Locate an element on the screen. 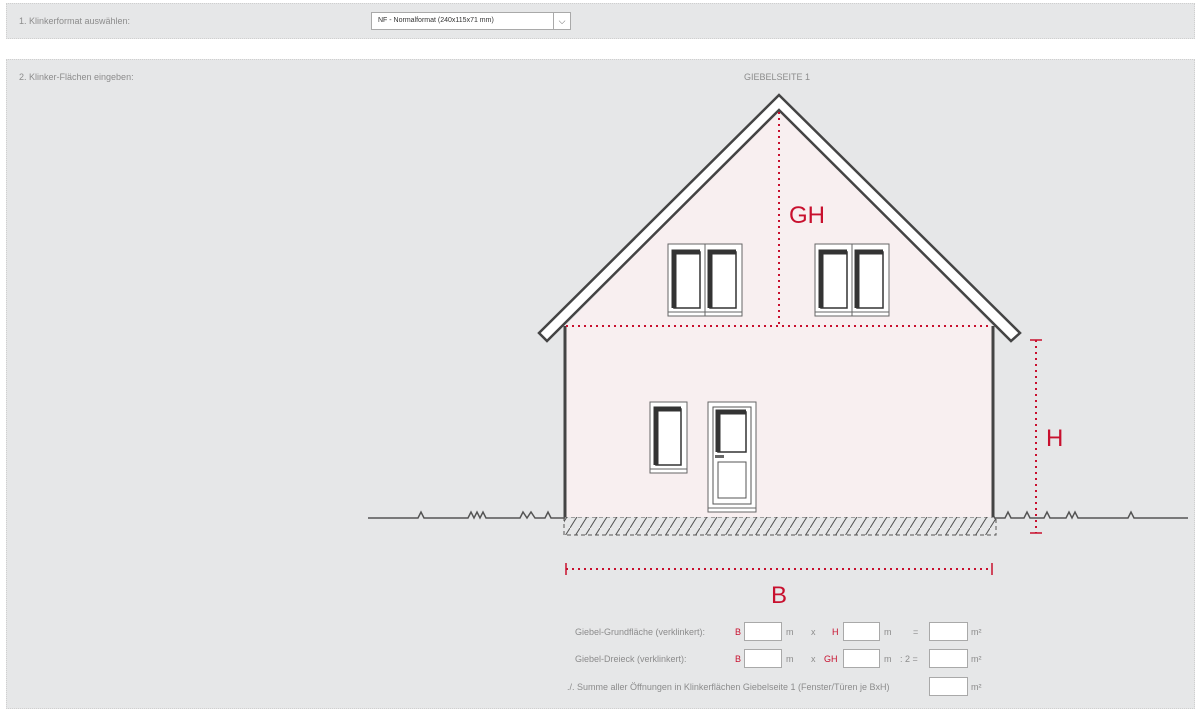  b-label: B is located at coordinates (779, 595).